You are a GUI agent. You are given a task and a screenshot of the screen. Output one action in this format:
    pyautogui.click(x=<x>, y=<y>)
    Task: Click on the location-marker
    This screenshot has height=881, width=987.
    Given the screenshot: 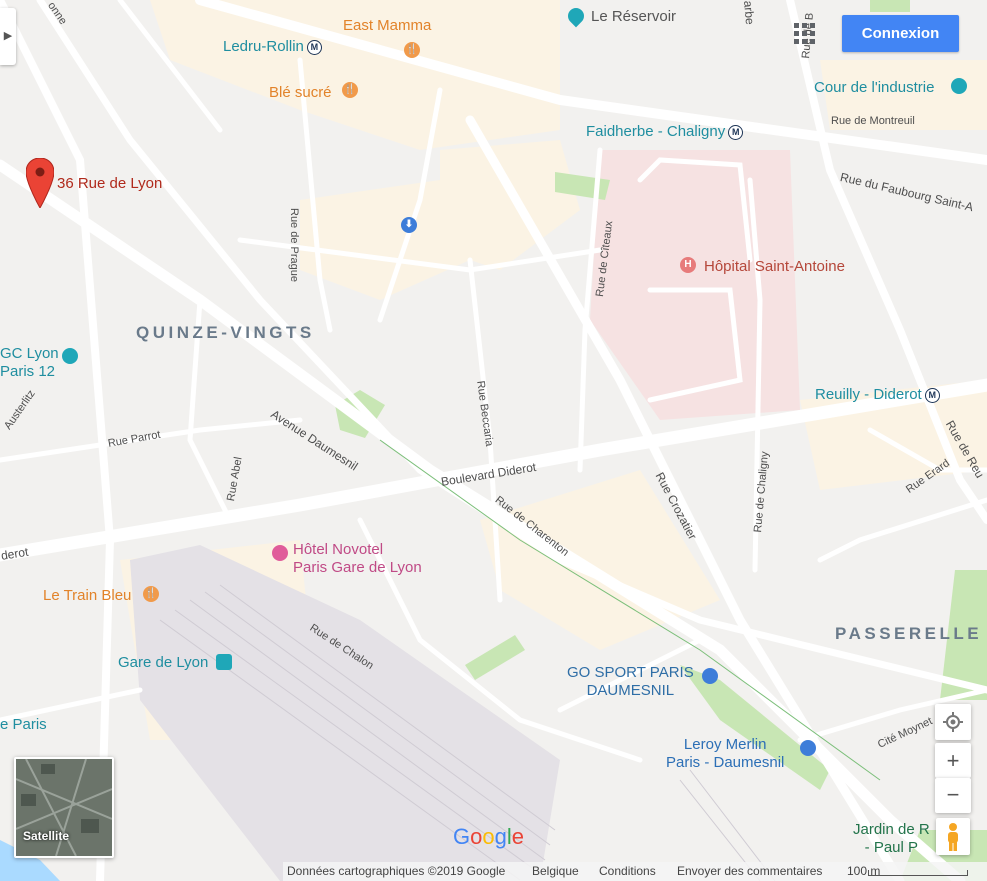 What is the action you would take?
    pyautogui.click(x=40, y=183)
    